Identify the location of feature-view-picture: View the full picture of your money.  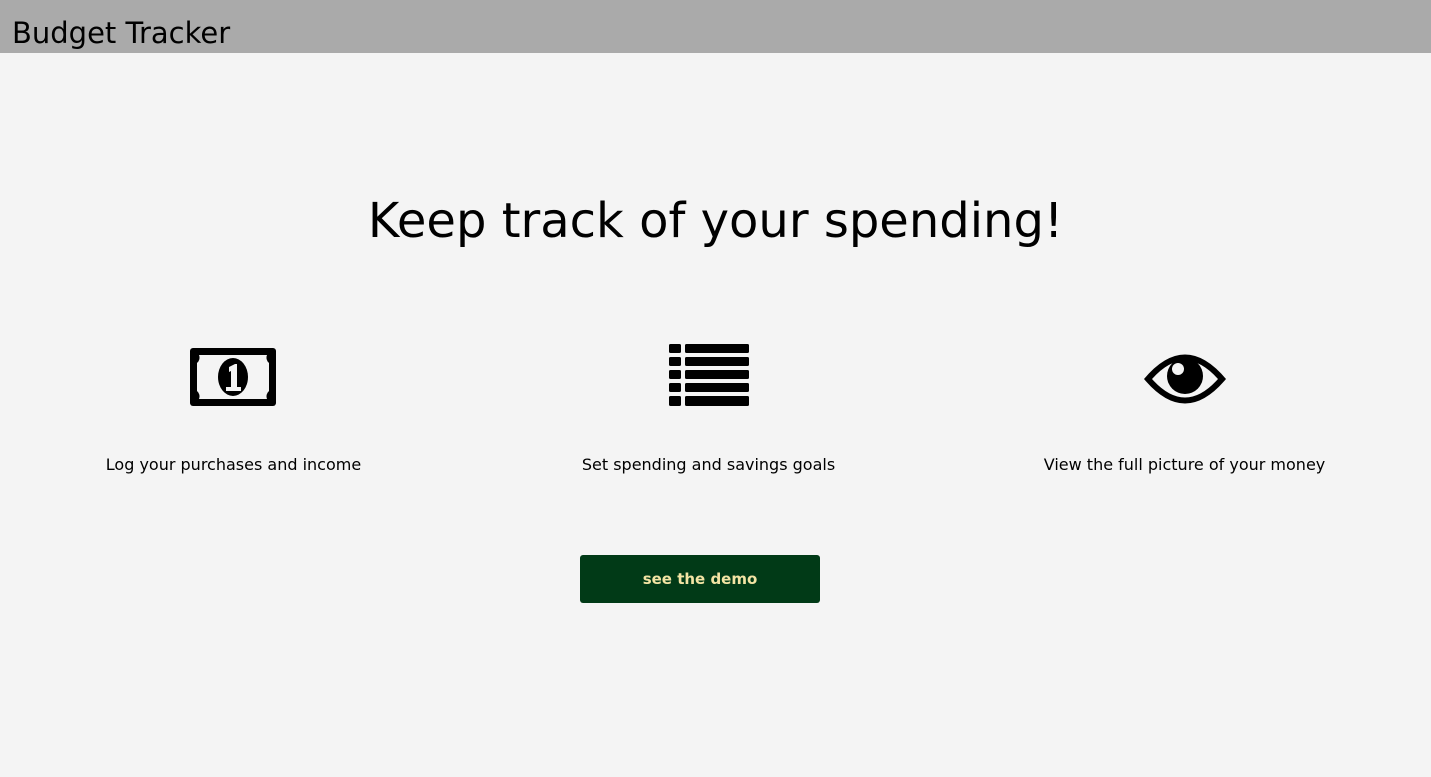
(1184, 411).